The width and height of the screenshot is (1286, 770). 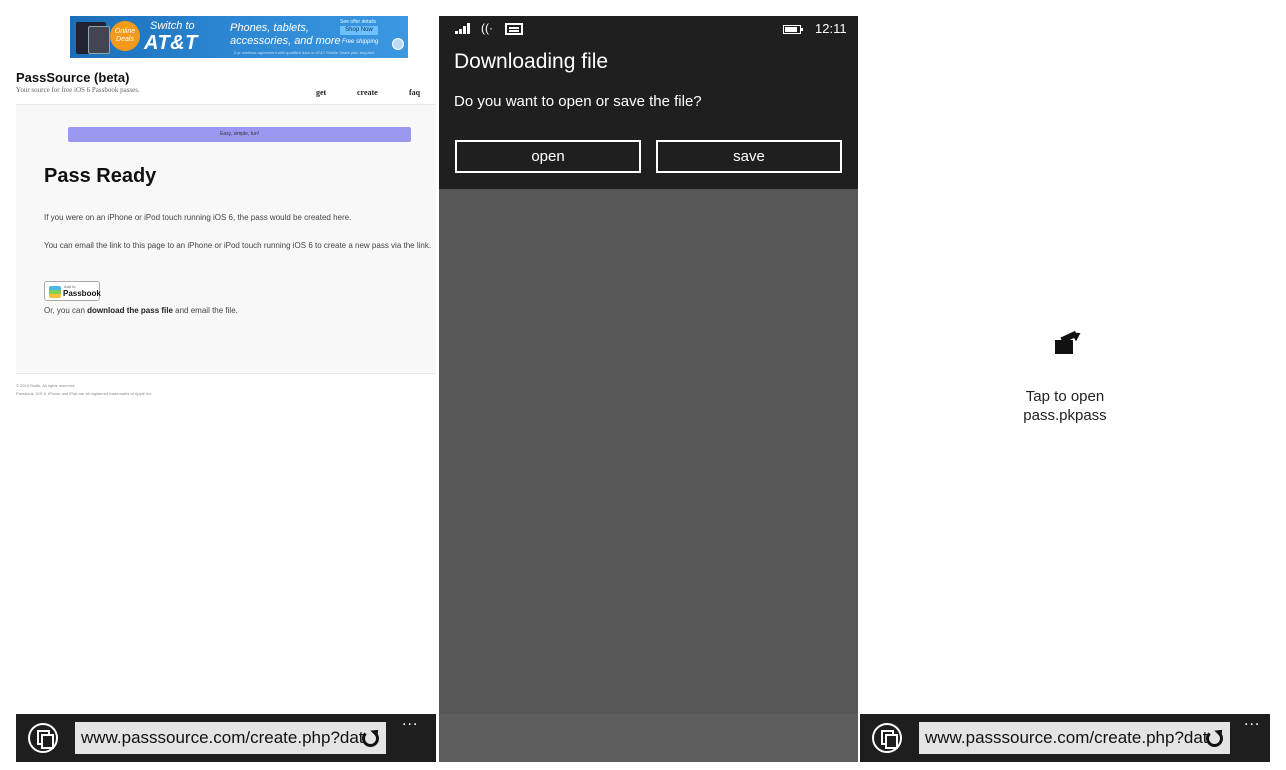 What do you see at coordinates (130, 310) in the screenshot?
I see `download-pass-link: download the pass file` at bounding box center [130, 310].